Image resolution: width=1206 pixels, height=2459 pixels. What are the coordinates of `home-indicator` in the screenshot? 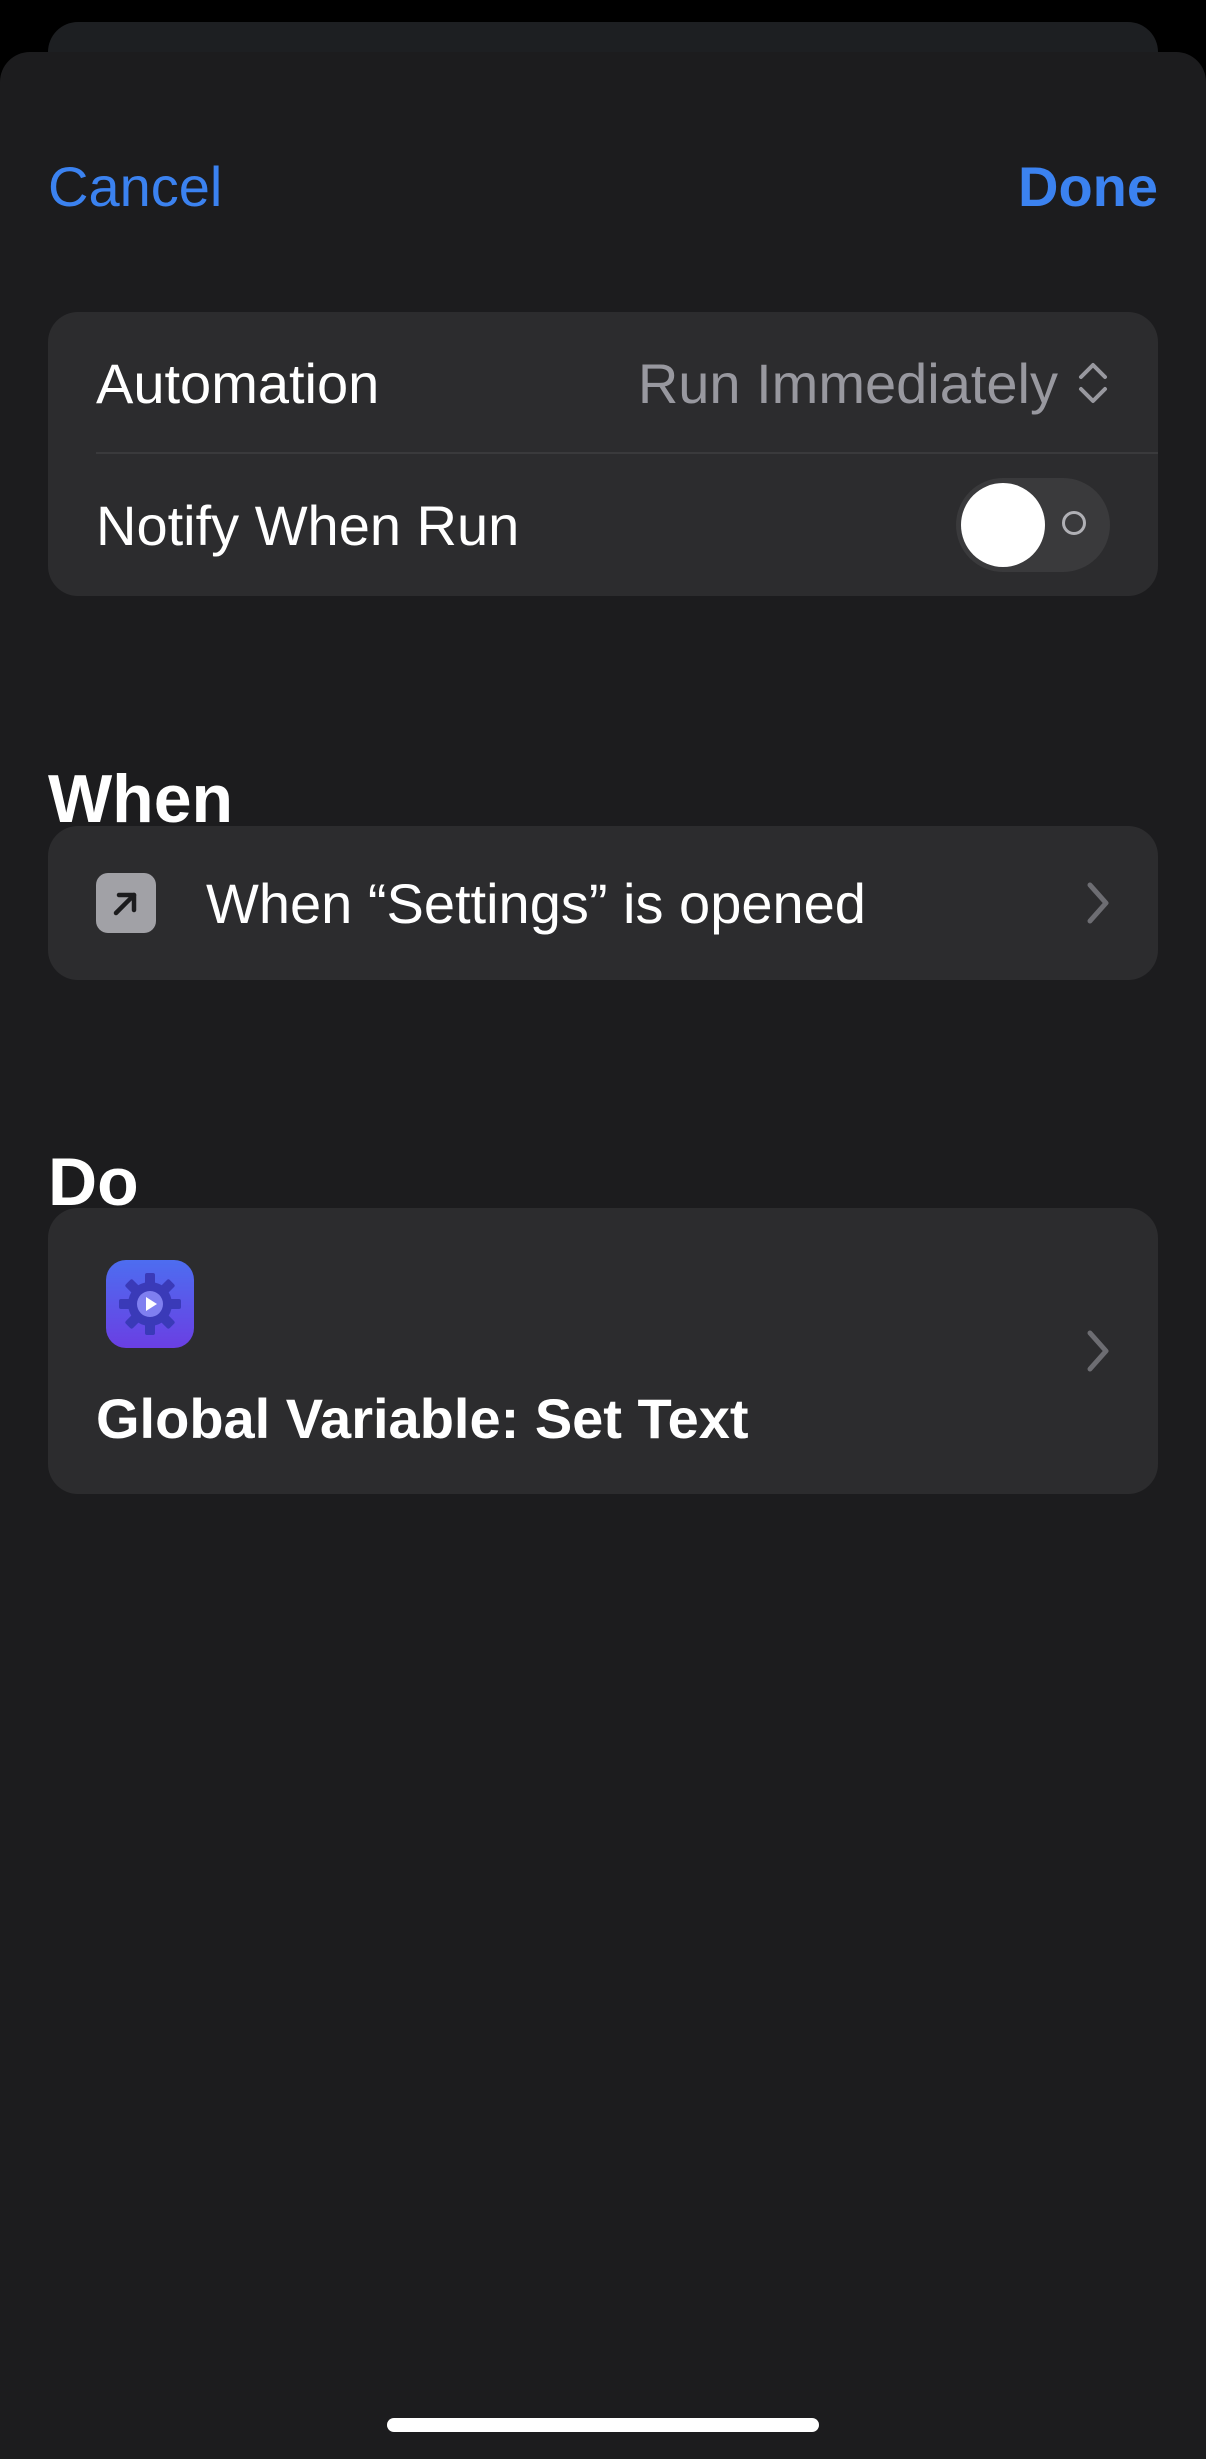 It's located at (603, 2425).